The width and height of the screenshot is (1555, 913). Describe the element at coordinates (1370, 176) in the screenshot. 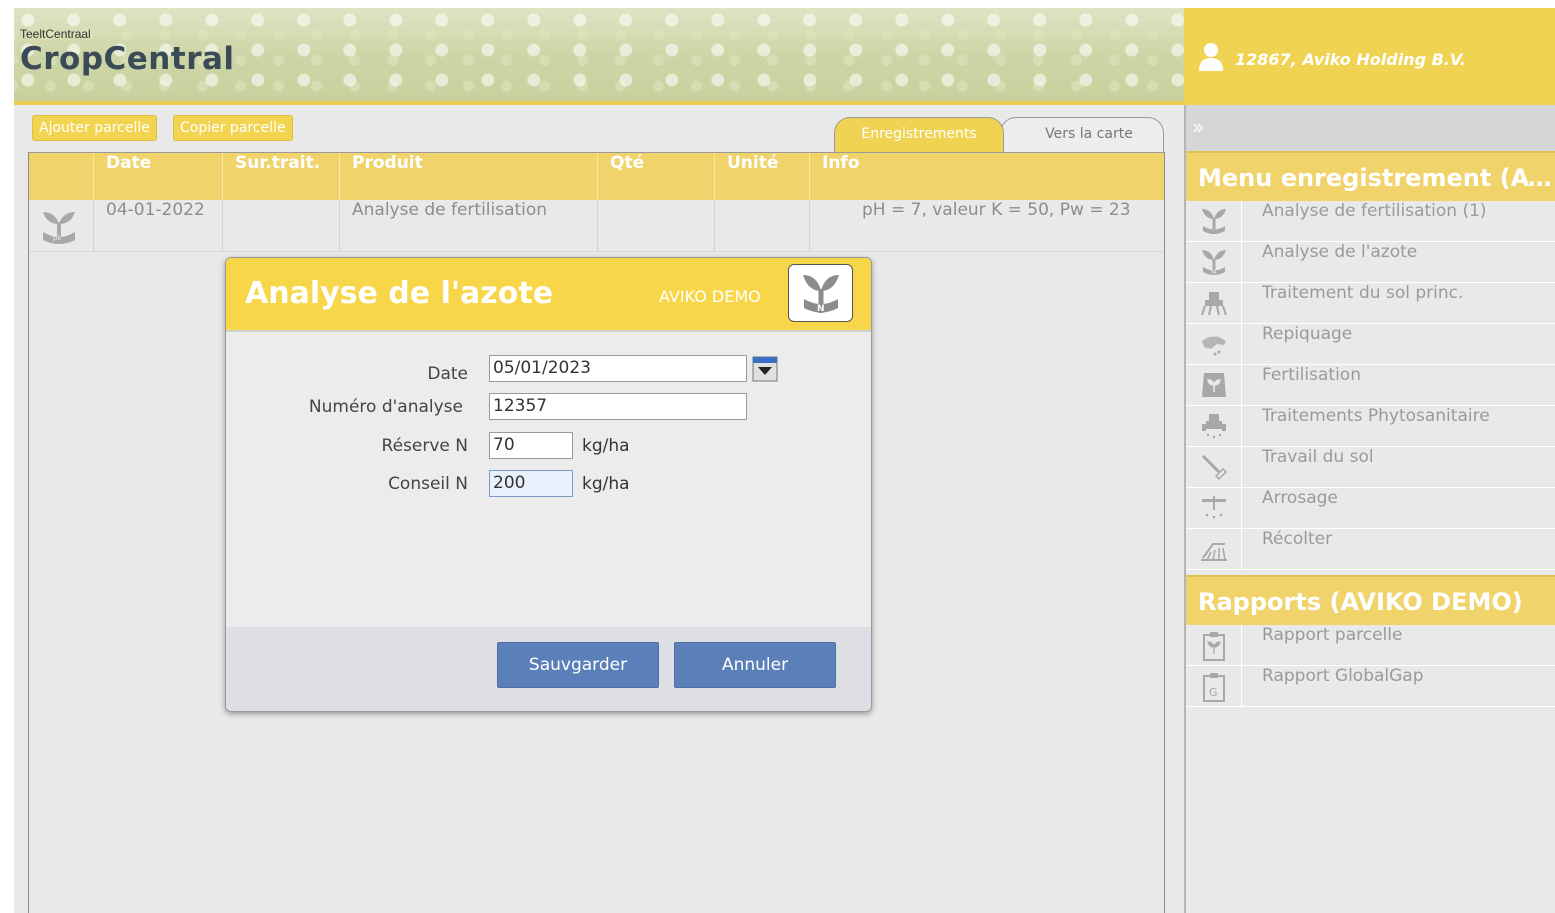

I see `menu-section-title: Menu enregistrement (AVIKO DEMO)` at that location.